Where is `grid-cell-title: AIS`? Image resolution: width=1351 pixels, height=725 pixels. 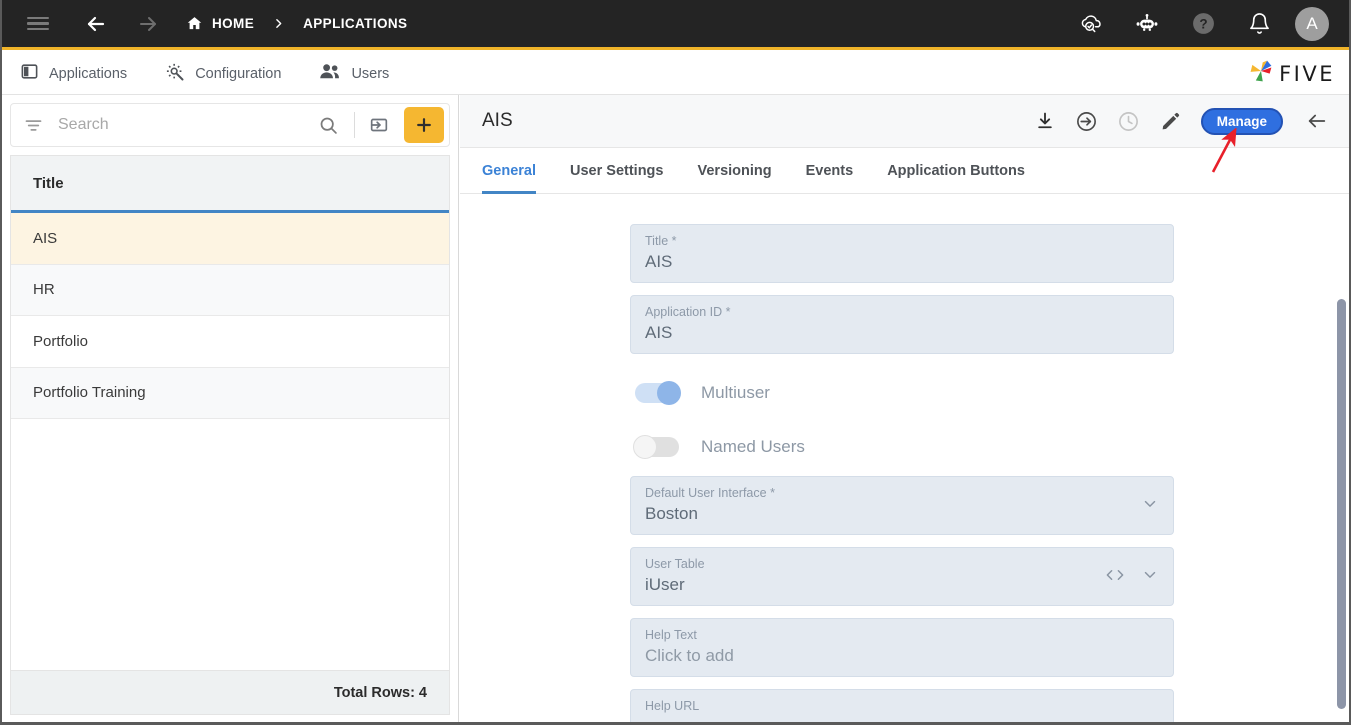 grid-cell-title: AIS is located at coordinates (45, 238).